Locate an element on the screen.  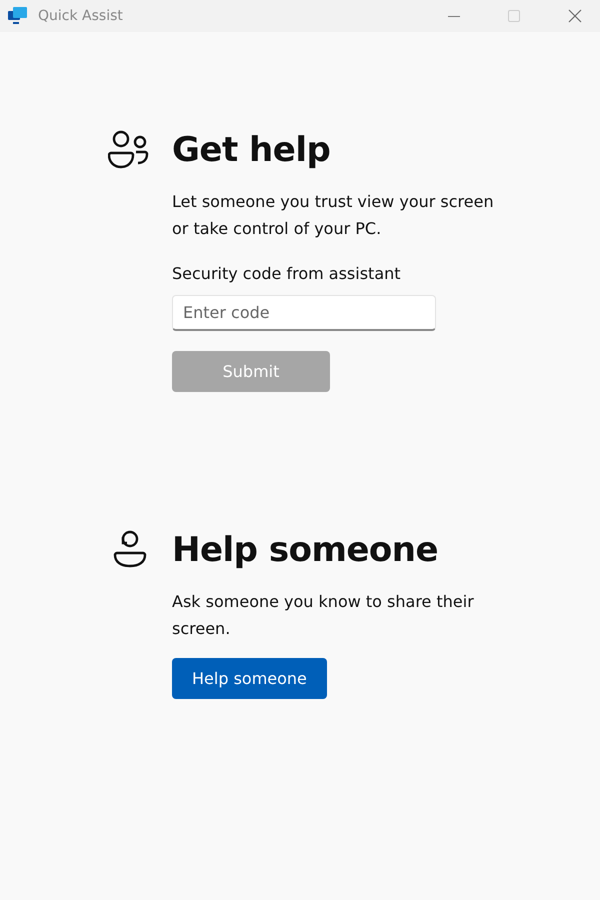
close-icon is located at coordinates (575, 16).